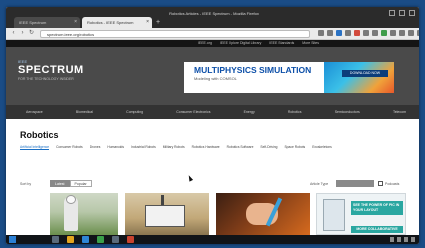  Describe the element at coordinates (249, 112) in the screenshot. I see `nav-item: Energy` at that location.